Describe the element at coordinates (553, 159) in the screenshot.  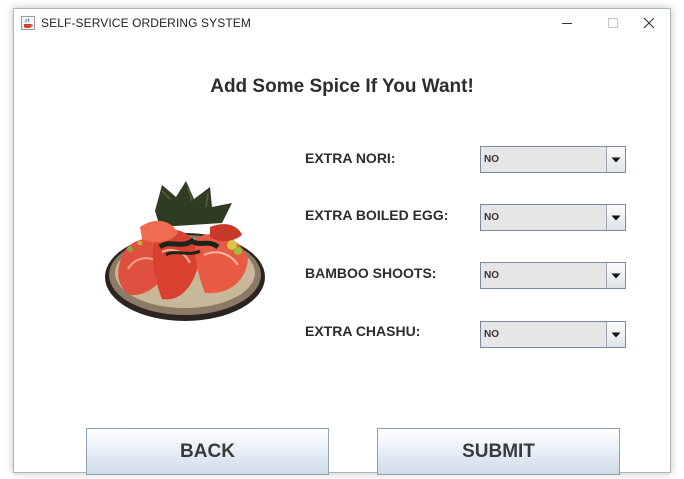
I see `extra-nori-select: NO` at that location.